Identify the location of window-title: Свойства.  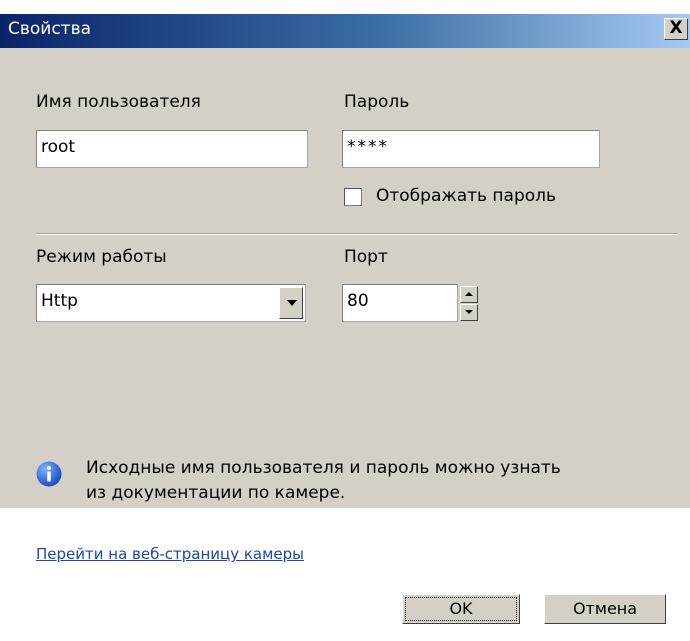
(50, 29).